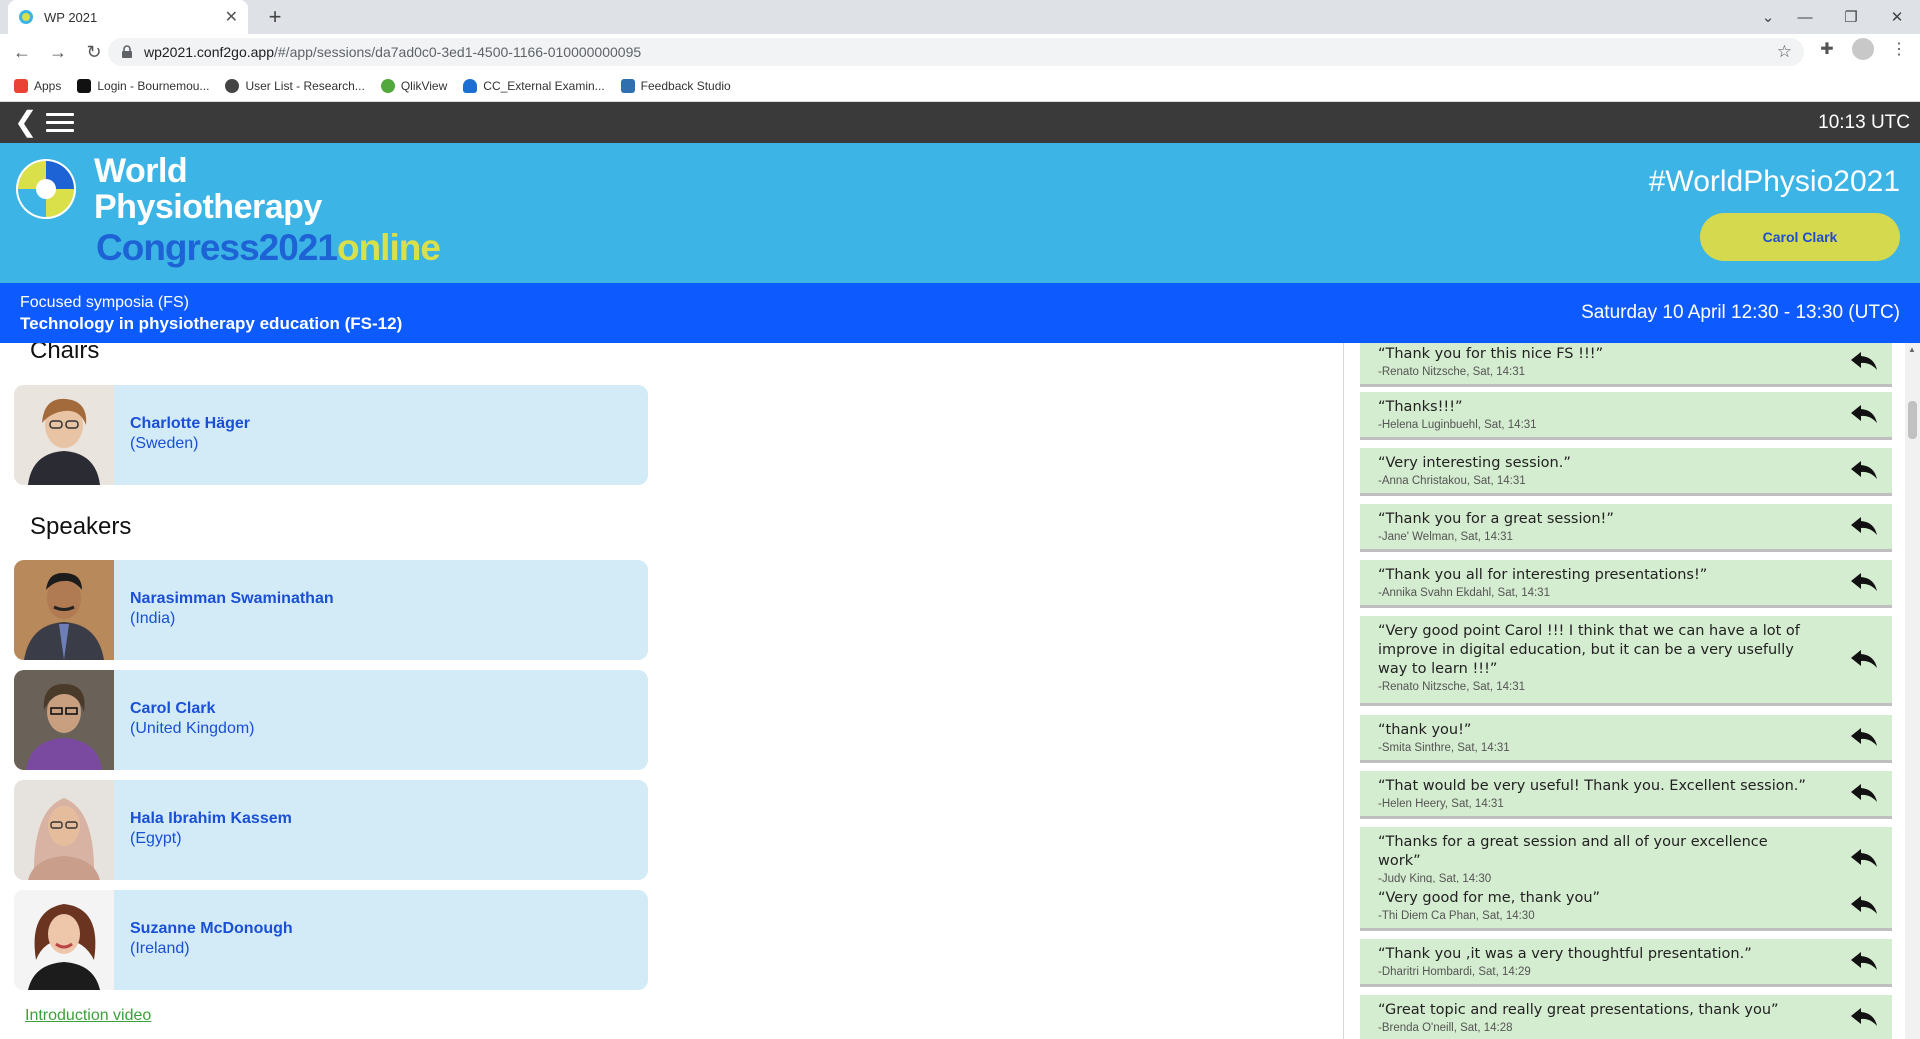 Image resolution: width=1920 pixels, height=1039 pixels. Describe the element at coordinates (675, 85) in the screenshot. I see `bookmark-feedback-studio: Feedback Studio` at that location.